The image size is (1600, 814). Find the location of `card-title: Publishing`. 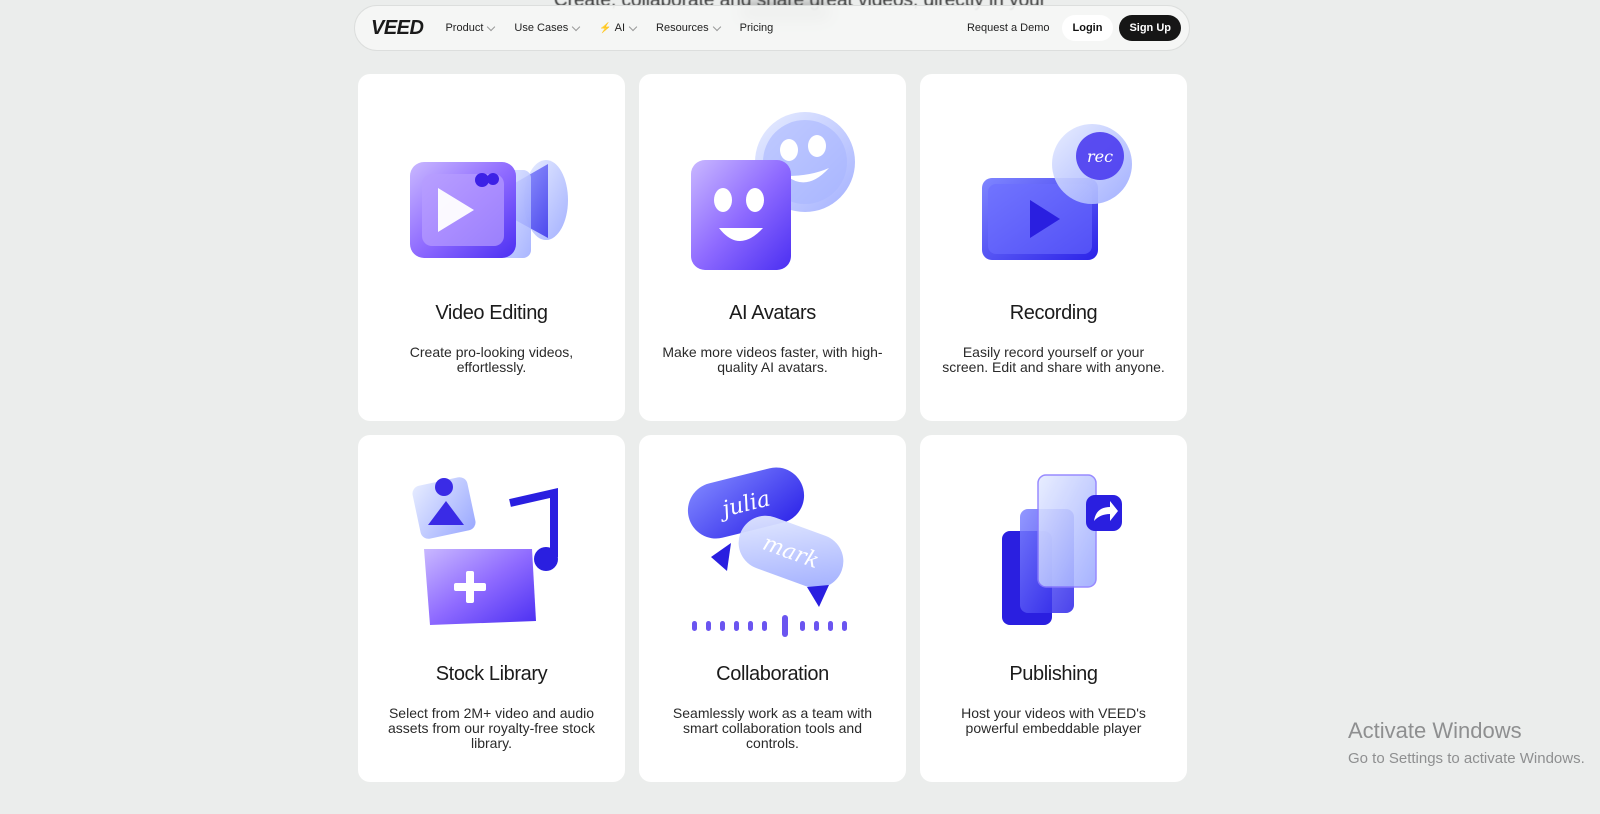

card-title: Publishing is located at coordinates (1053, 674).